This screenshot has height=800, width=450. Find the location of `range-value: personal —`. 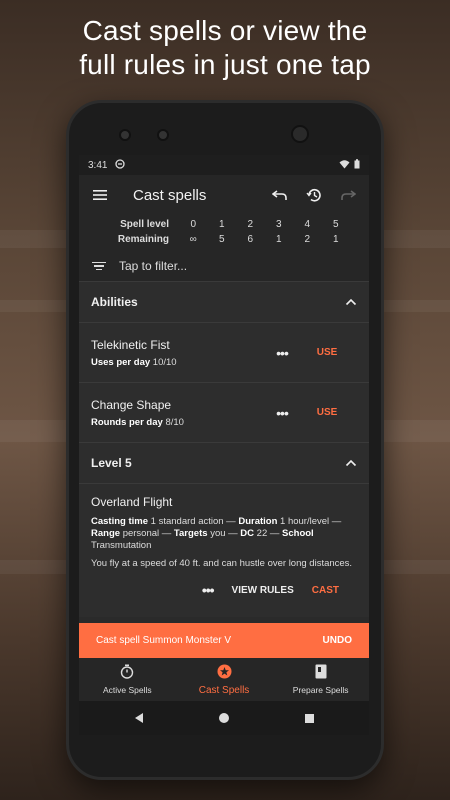

range-value: personal — is located at coordinates (147, 533).